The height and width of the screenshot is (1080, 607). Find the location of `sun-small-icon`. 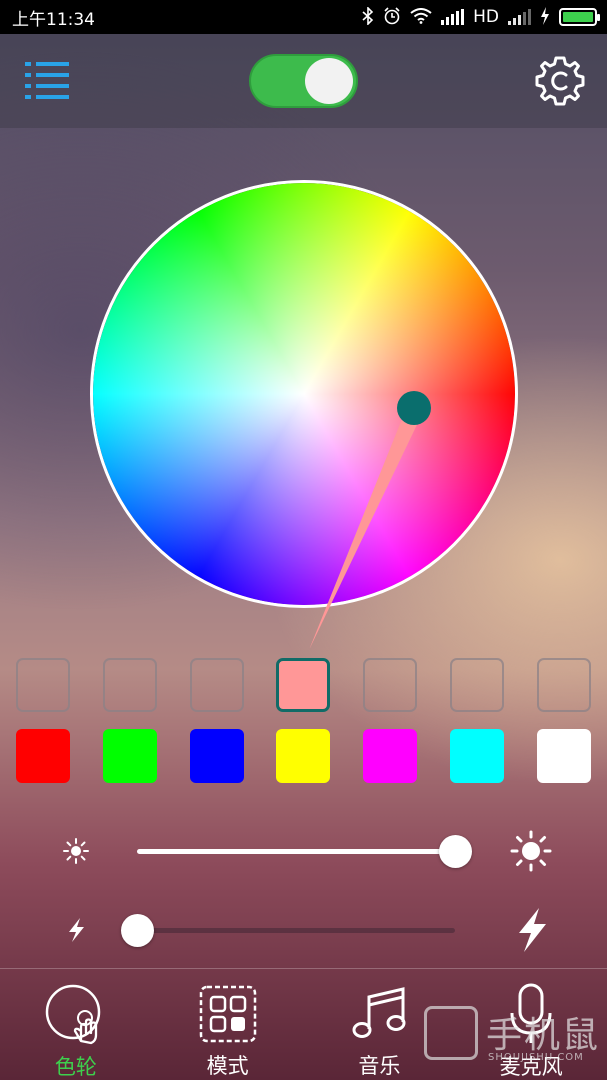

sun-small-icon is located at coordinates (76, 851).